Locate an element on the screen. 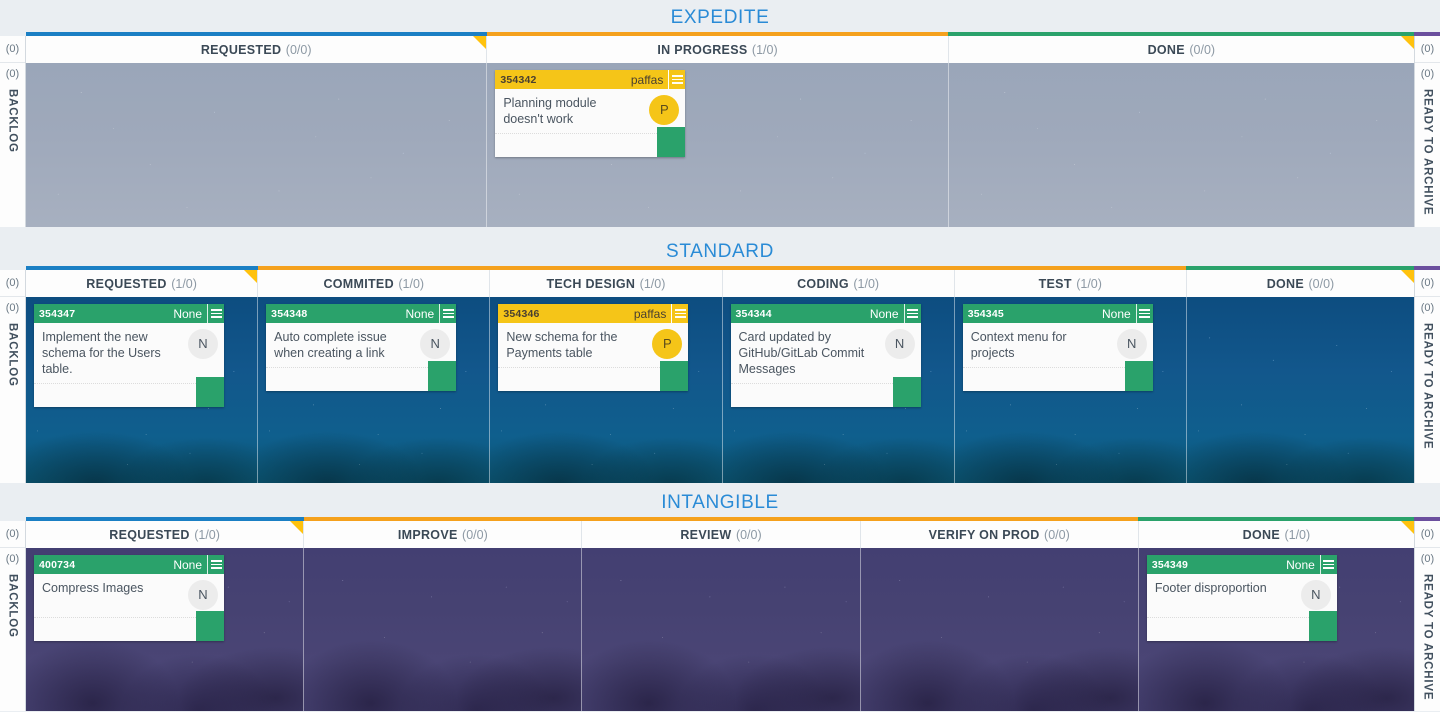 The image size is (1440, 712). column-cell-verify-on-prod is located at coordinates (999, 629).